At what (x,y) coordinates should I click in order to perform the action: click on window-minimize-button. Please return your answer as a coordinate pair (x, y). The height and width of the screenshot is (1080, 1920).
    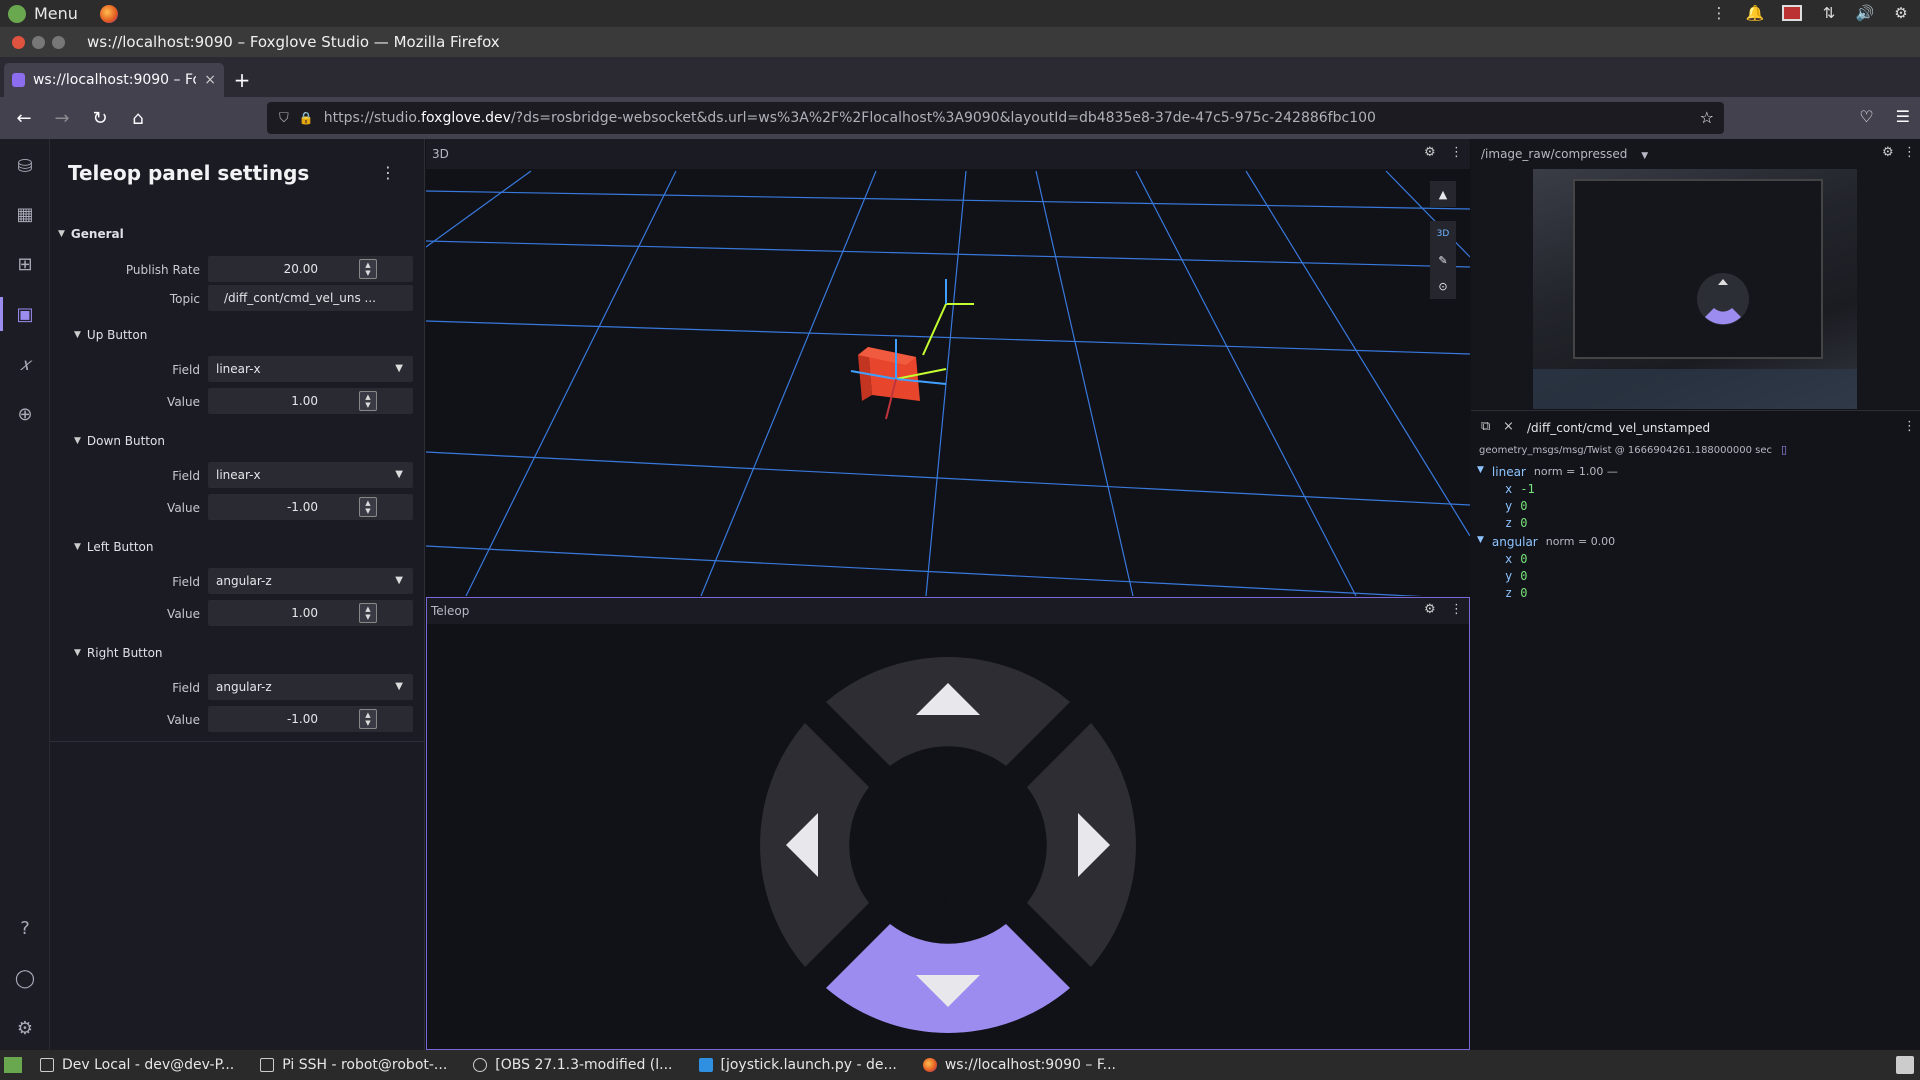
    Looking at the image, I should click on (38, 42).